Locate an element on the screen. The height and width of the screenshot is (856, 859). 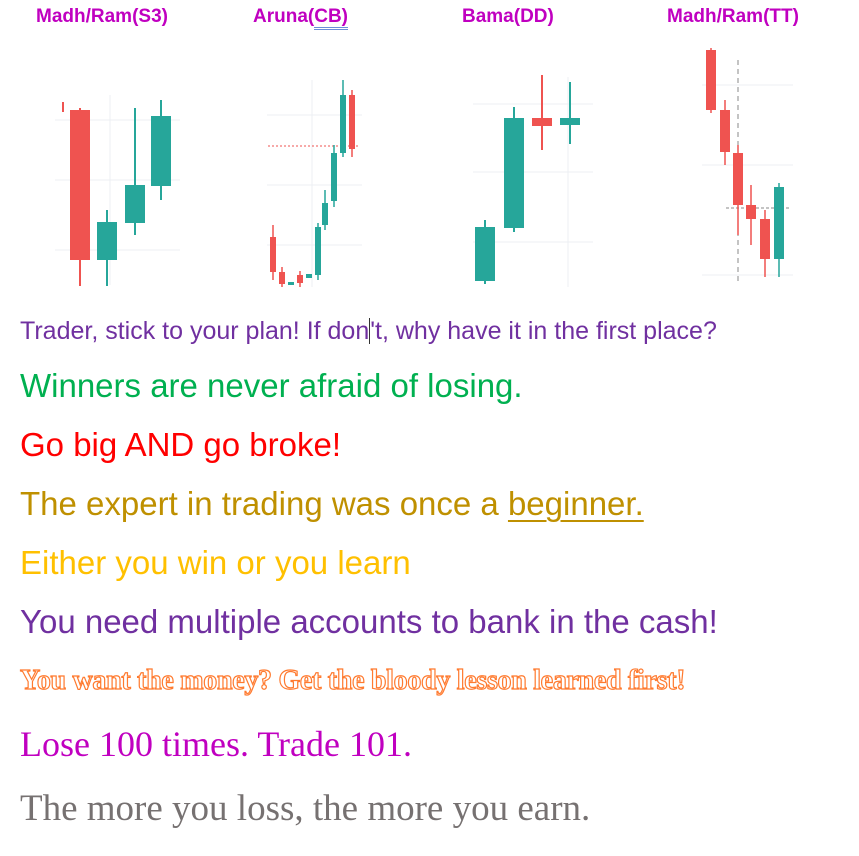
quote-underlined-word: beginner. is located at coordinates (575, 503).